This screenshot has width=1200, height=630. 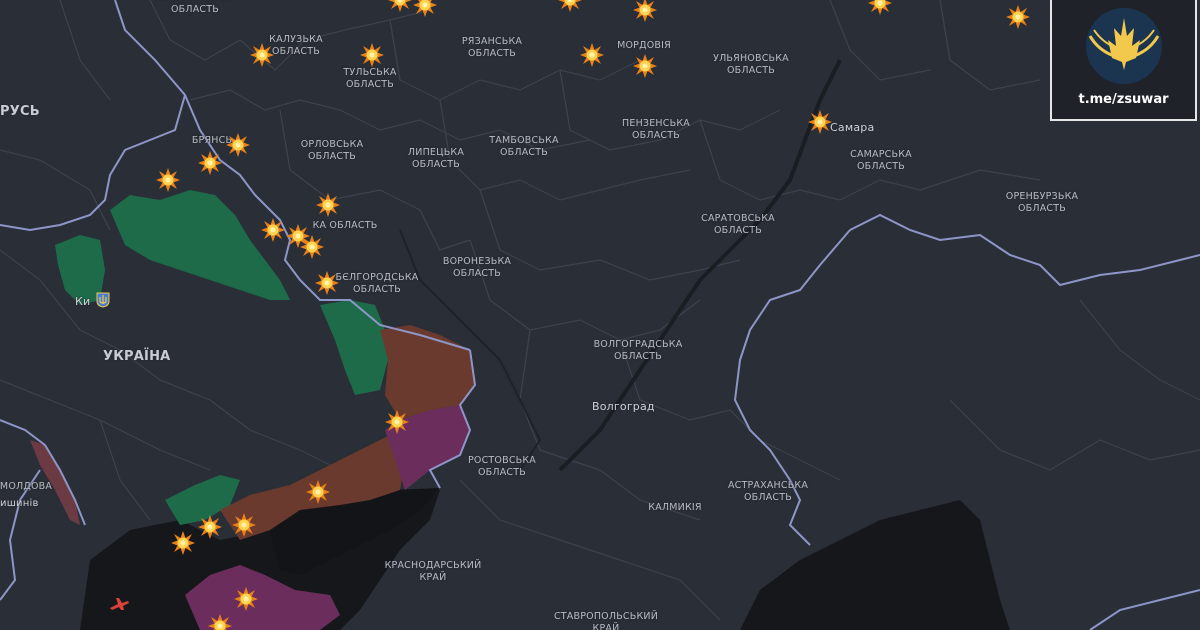 What do you see at coordinates (492, 47) in the screenshot?
I see `region-label-ryazan: РЯЗАНСЬКА ОБЛАСТЬ` at bounding box center [492, 47].